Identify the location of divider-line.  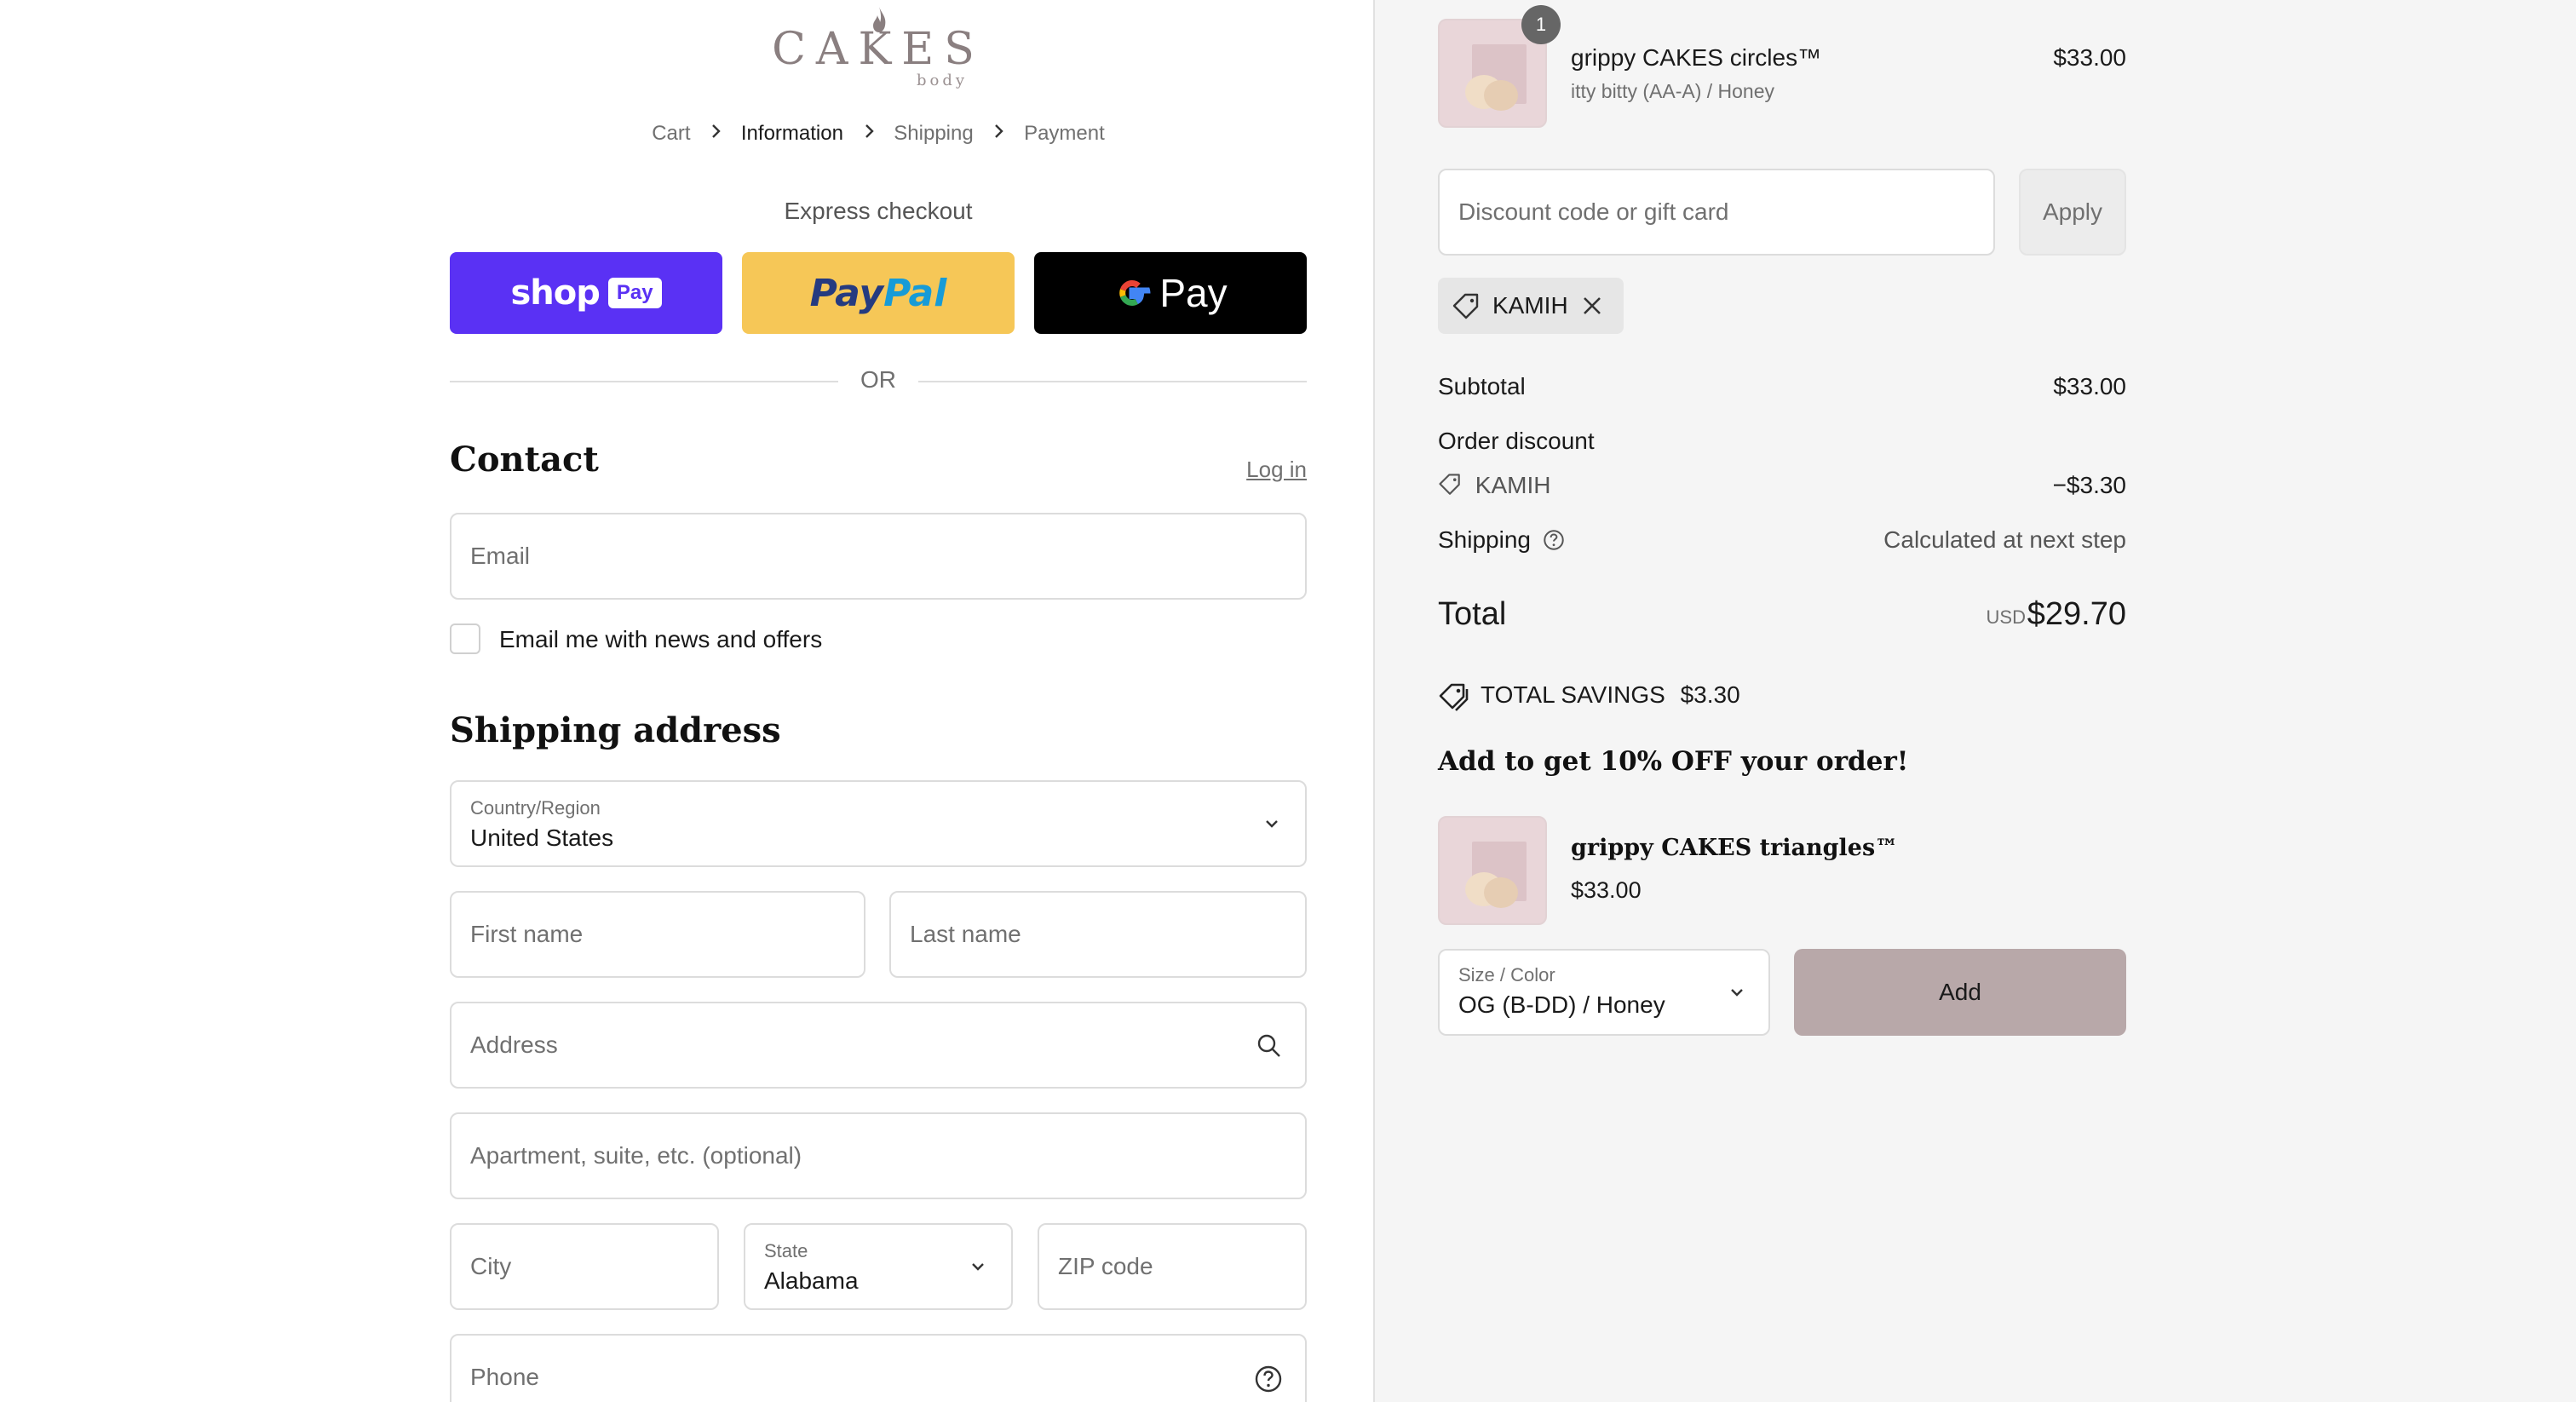
(1112, 381).